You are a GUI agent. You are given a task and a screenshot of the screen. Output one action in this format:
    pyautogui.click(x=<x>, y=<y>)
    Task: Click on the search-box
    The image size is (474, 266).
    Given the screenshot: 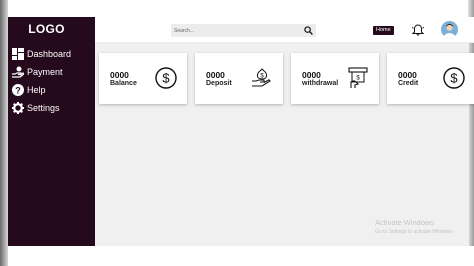 What is the action you would take?
    pyautogui.click(x=243, y=30)
    